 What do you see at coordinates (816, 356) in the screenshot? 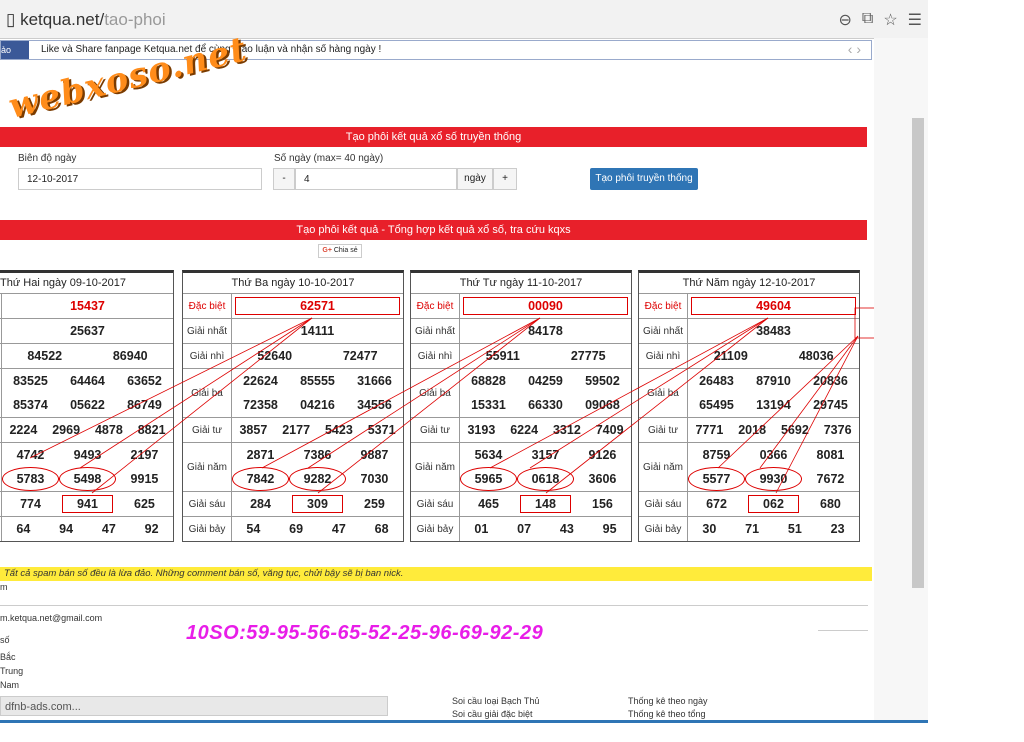
I see `prize-number: 48036` at bounding box center [816, 356].